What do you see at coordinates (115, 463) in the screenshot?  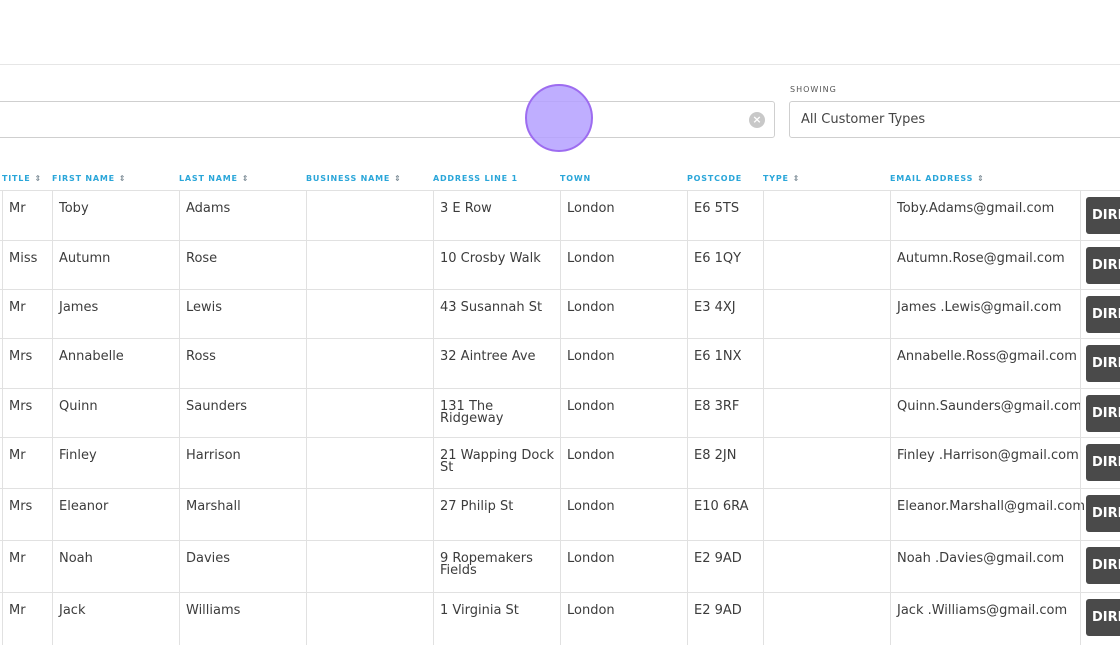 I see `cell-first-name: Finley` at bounding box center [115, 463].